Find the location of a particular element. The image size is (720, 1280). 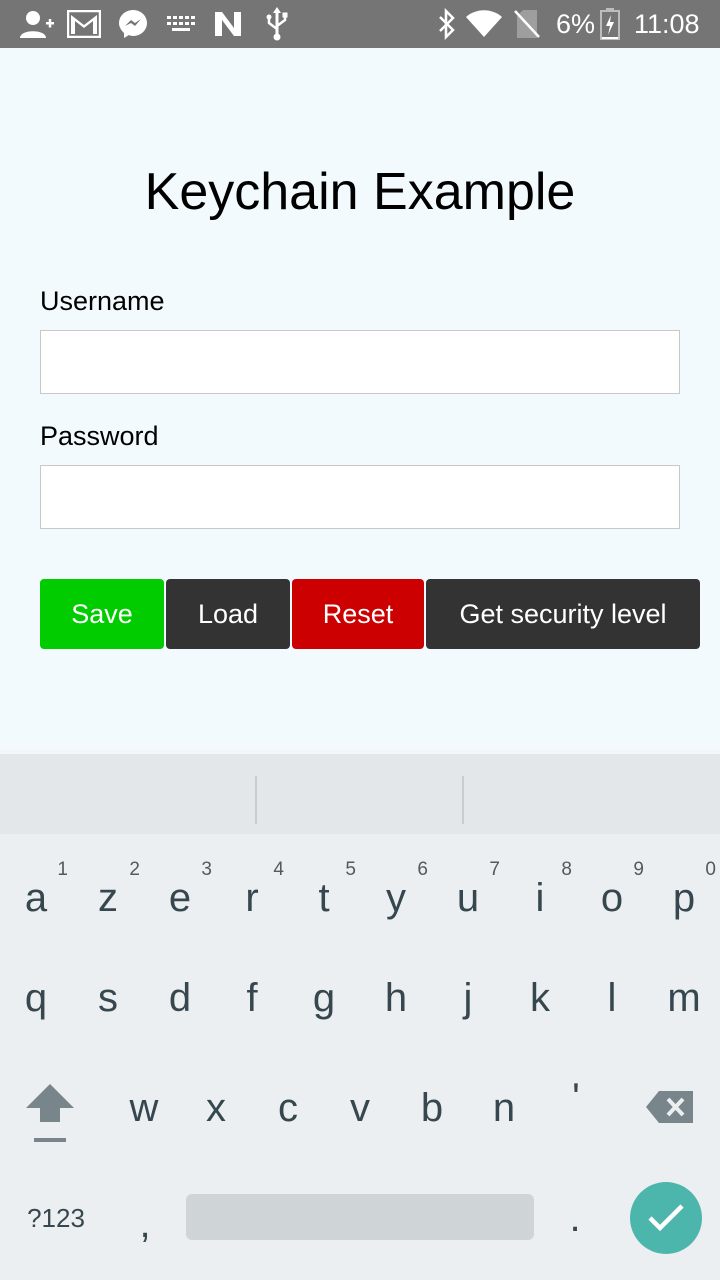

key-label: r is located at coordinates (252, 898).